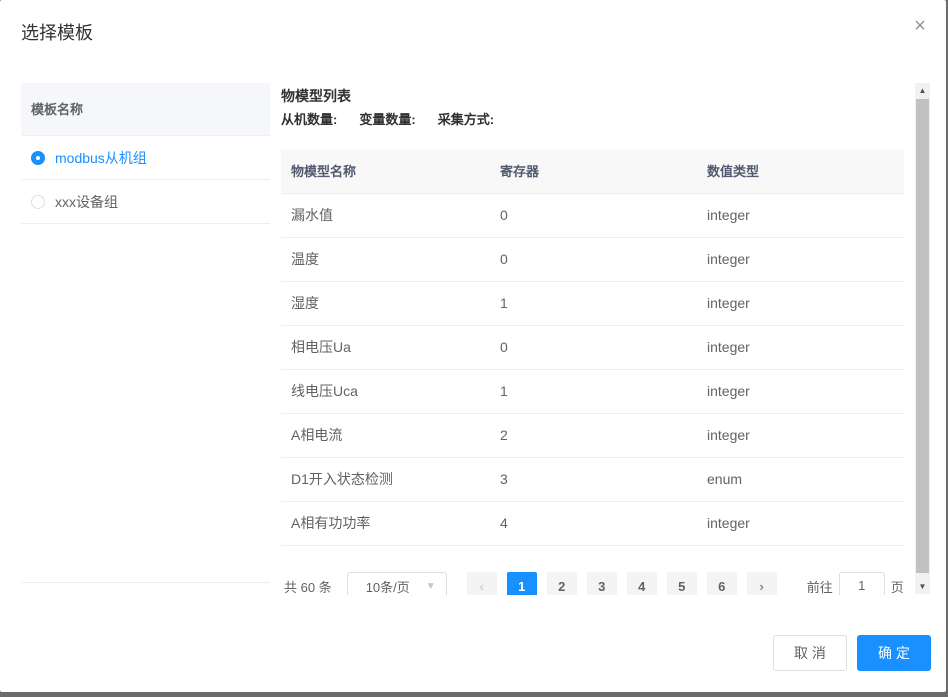 Image resolution: width=948 pixels, height=697 pixels. What do you see at coordinates (800, 479) in the screenshot?
I see `cell-type: enum` at bounding box center [800, 479].